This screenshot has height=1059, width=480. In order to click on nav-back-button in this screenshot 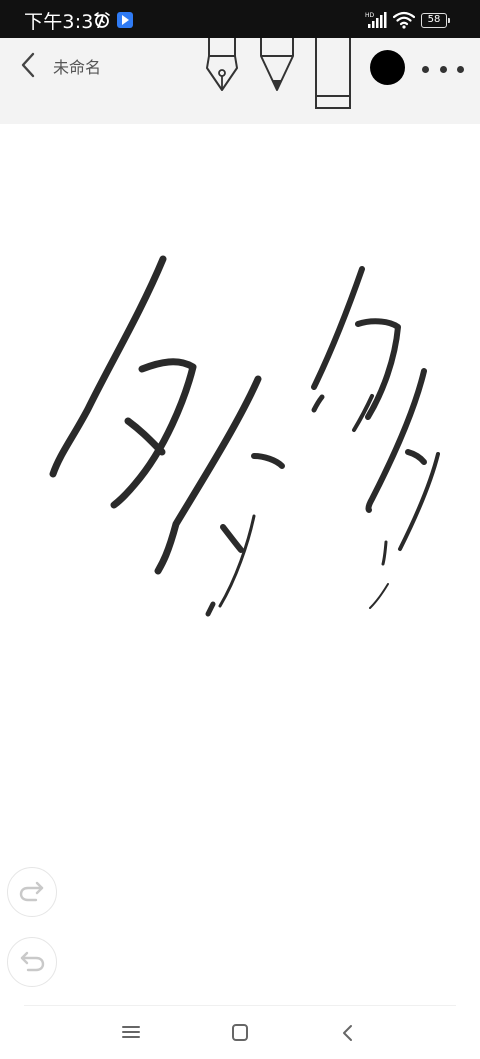, I will do `click(348, 1035)`.